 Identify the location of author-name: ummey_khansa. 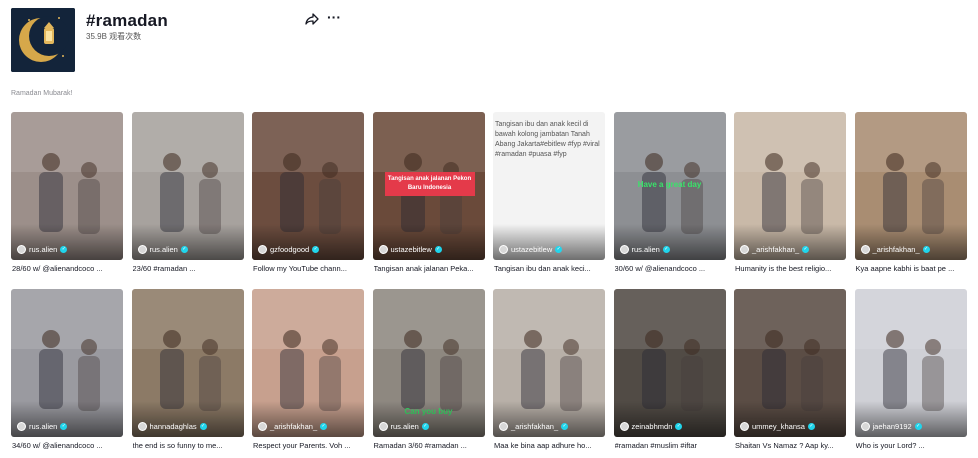
(778, 426).